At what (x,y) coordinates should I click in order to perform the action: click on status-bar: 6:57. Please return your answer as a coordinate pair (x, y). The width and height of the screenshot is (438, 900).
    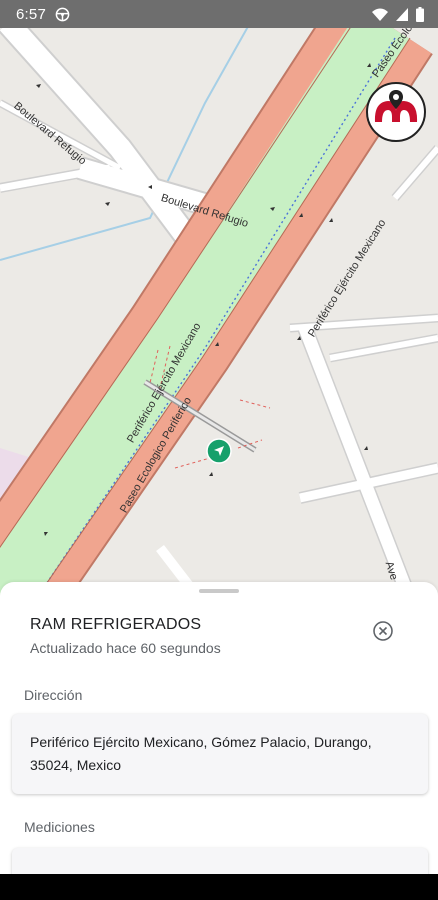
    Looking at the image, I should click on (219, 14).